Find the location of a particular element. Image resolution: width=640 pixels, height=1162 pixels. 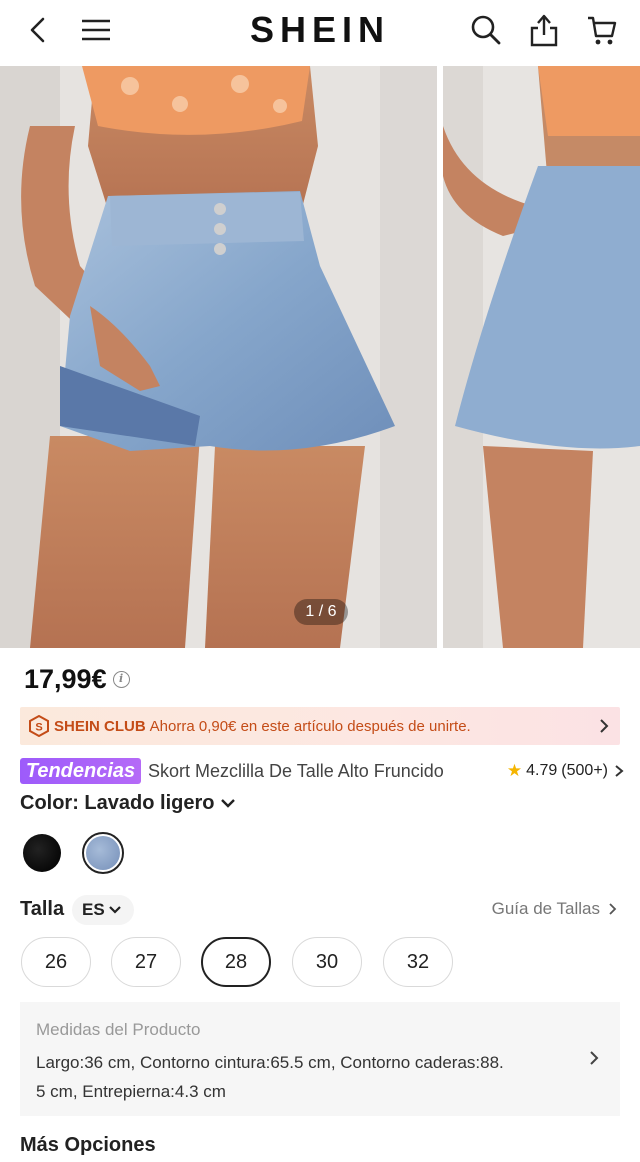

rating-value: 4.79 is located at coordinates (542, 770).